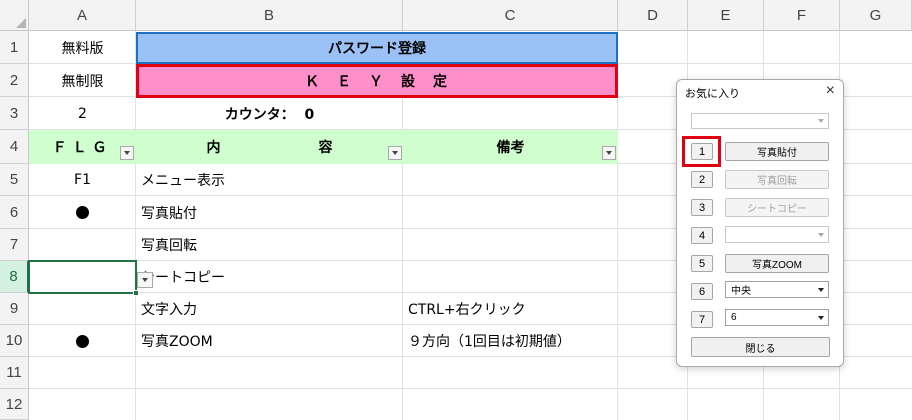 The height and width of the screenshot is (420, 912). I want to click on grid-line, so click(470, 388).